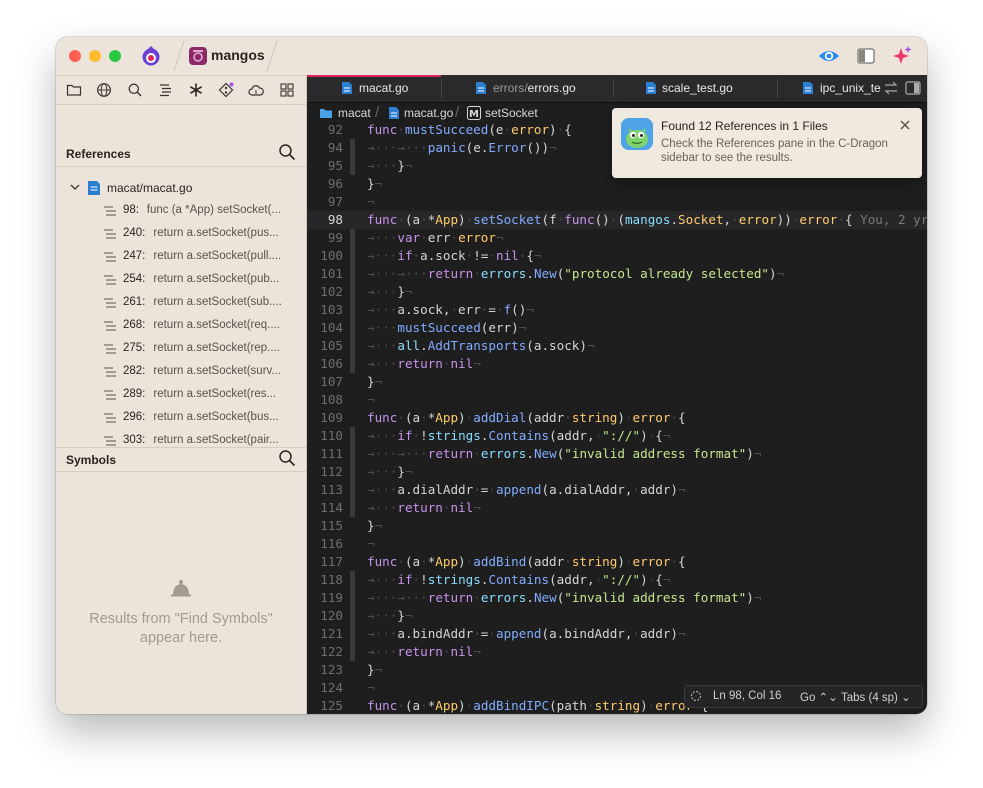  I want to click on chevron-down-icon, so click(75, 187).